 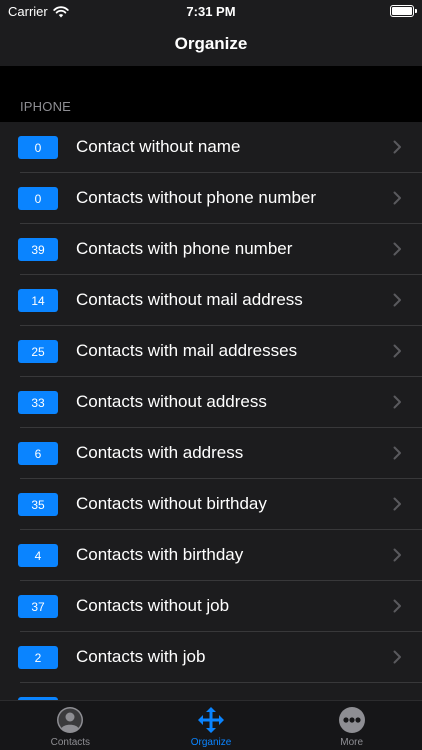 I want to click on tab-contacts: Contacts, so click(x=70, y=725).